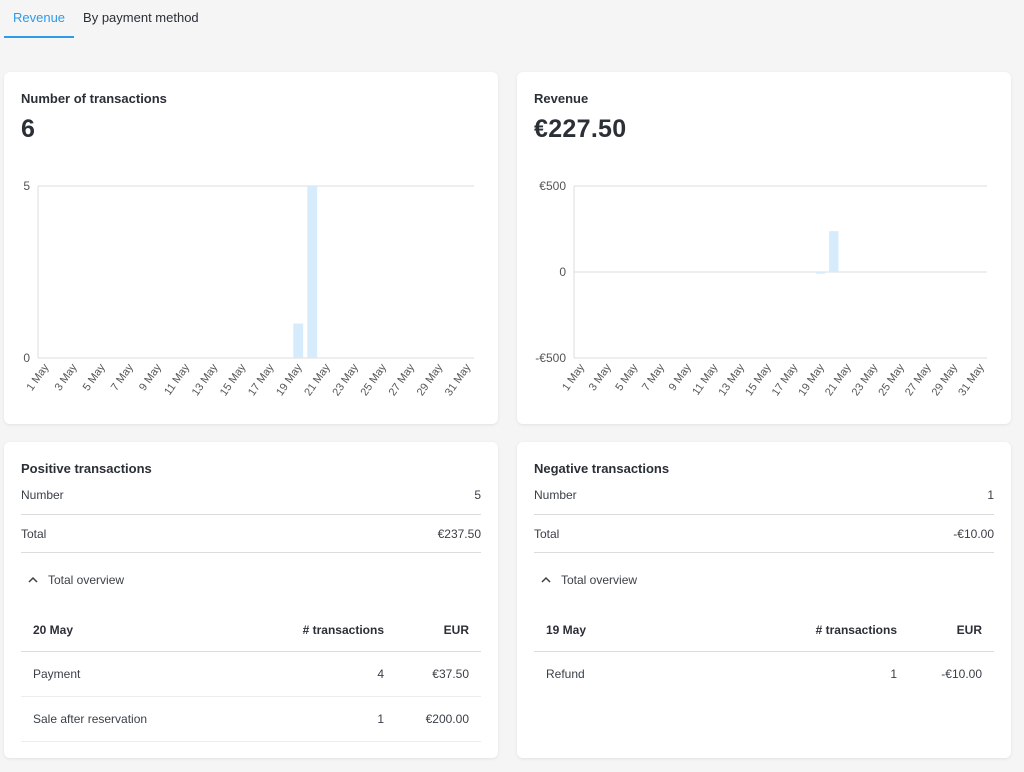  I want to click on tab-bar: Revenue By payment method, so click(106, 19).